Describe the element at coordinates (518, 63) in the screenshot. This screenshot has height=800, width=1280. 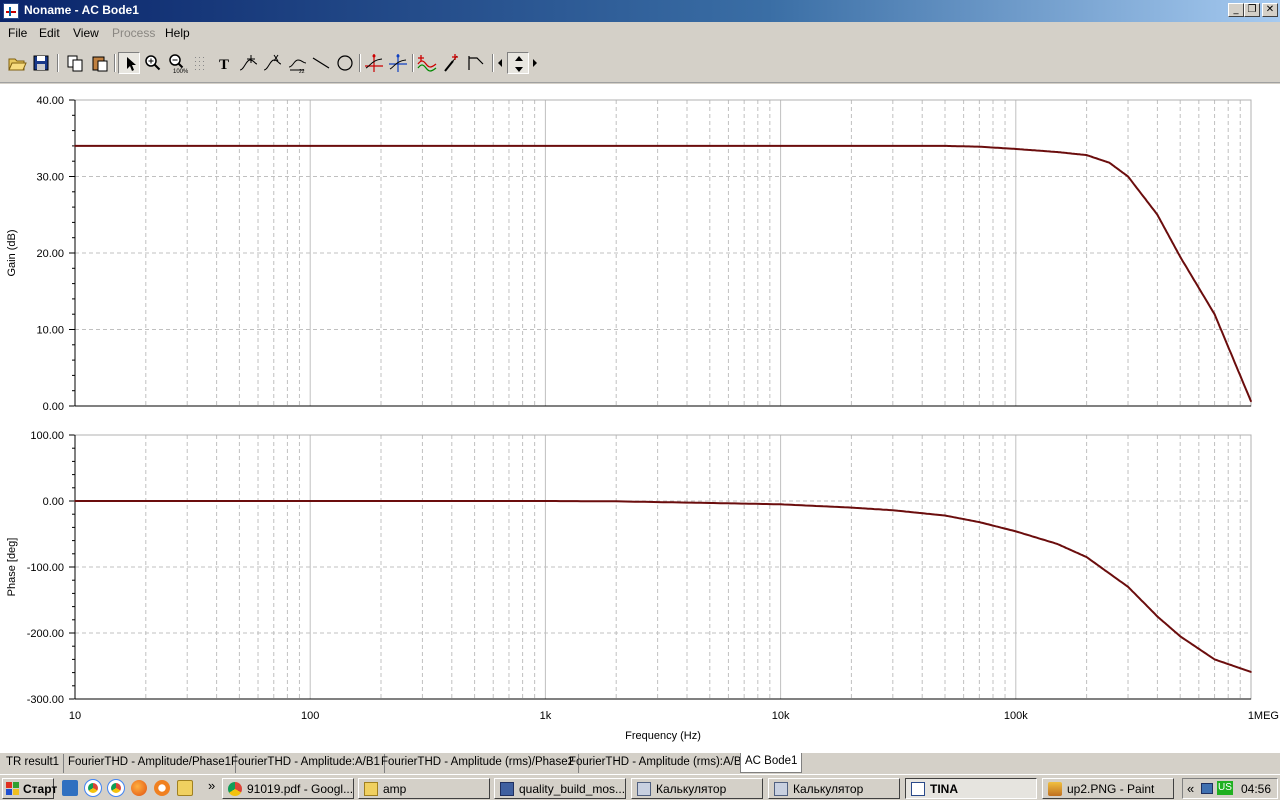
I see `arrow-up-down-icon` at that location.